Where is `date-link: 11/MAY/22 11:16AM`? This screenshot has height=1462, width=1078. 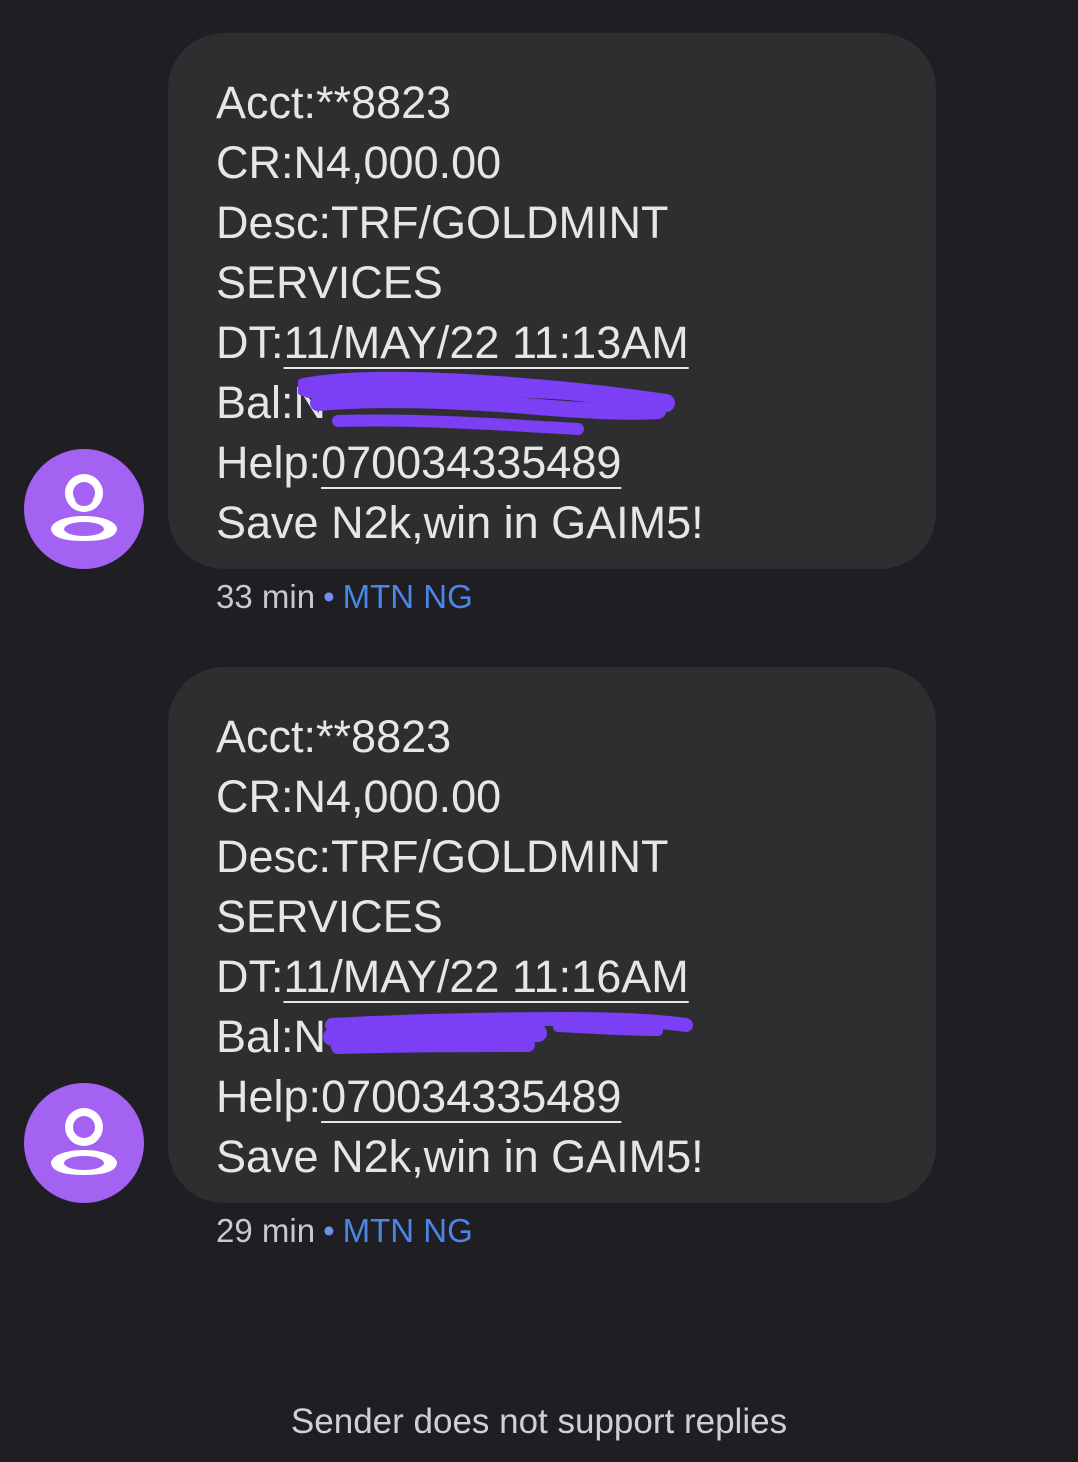
date-link: 11/MAY/22 11:16AM is located at coordinates (486, 976).